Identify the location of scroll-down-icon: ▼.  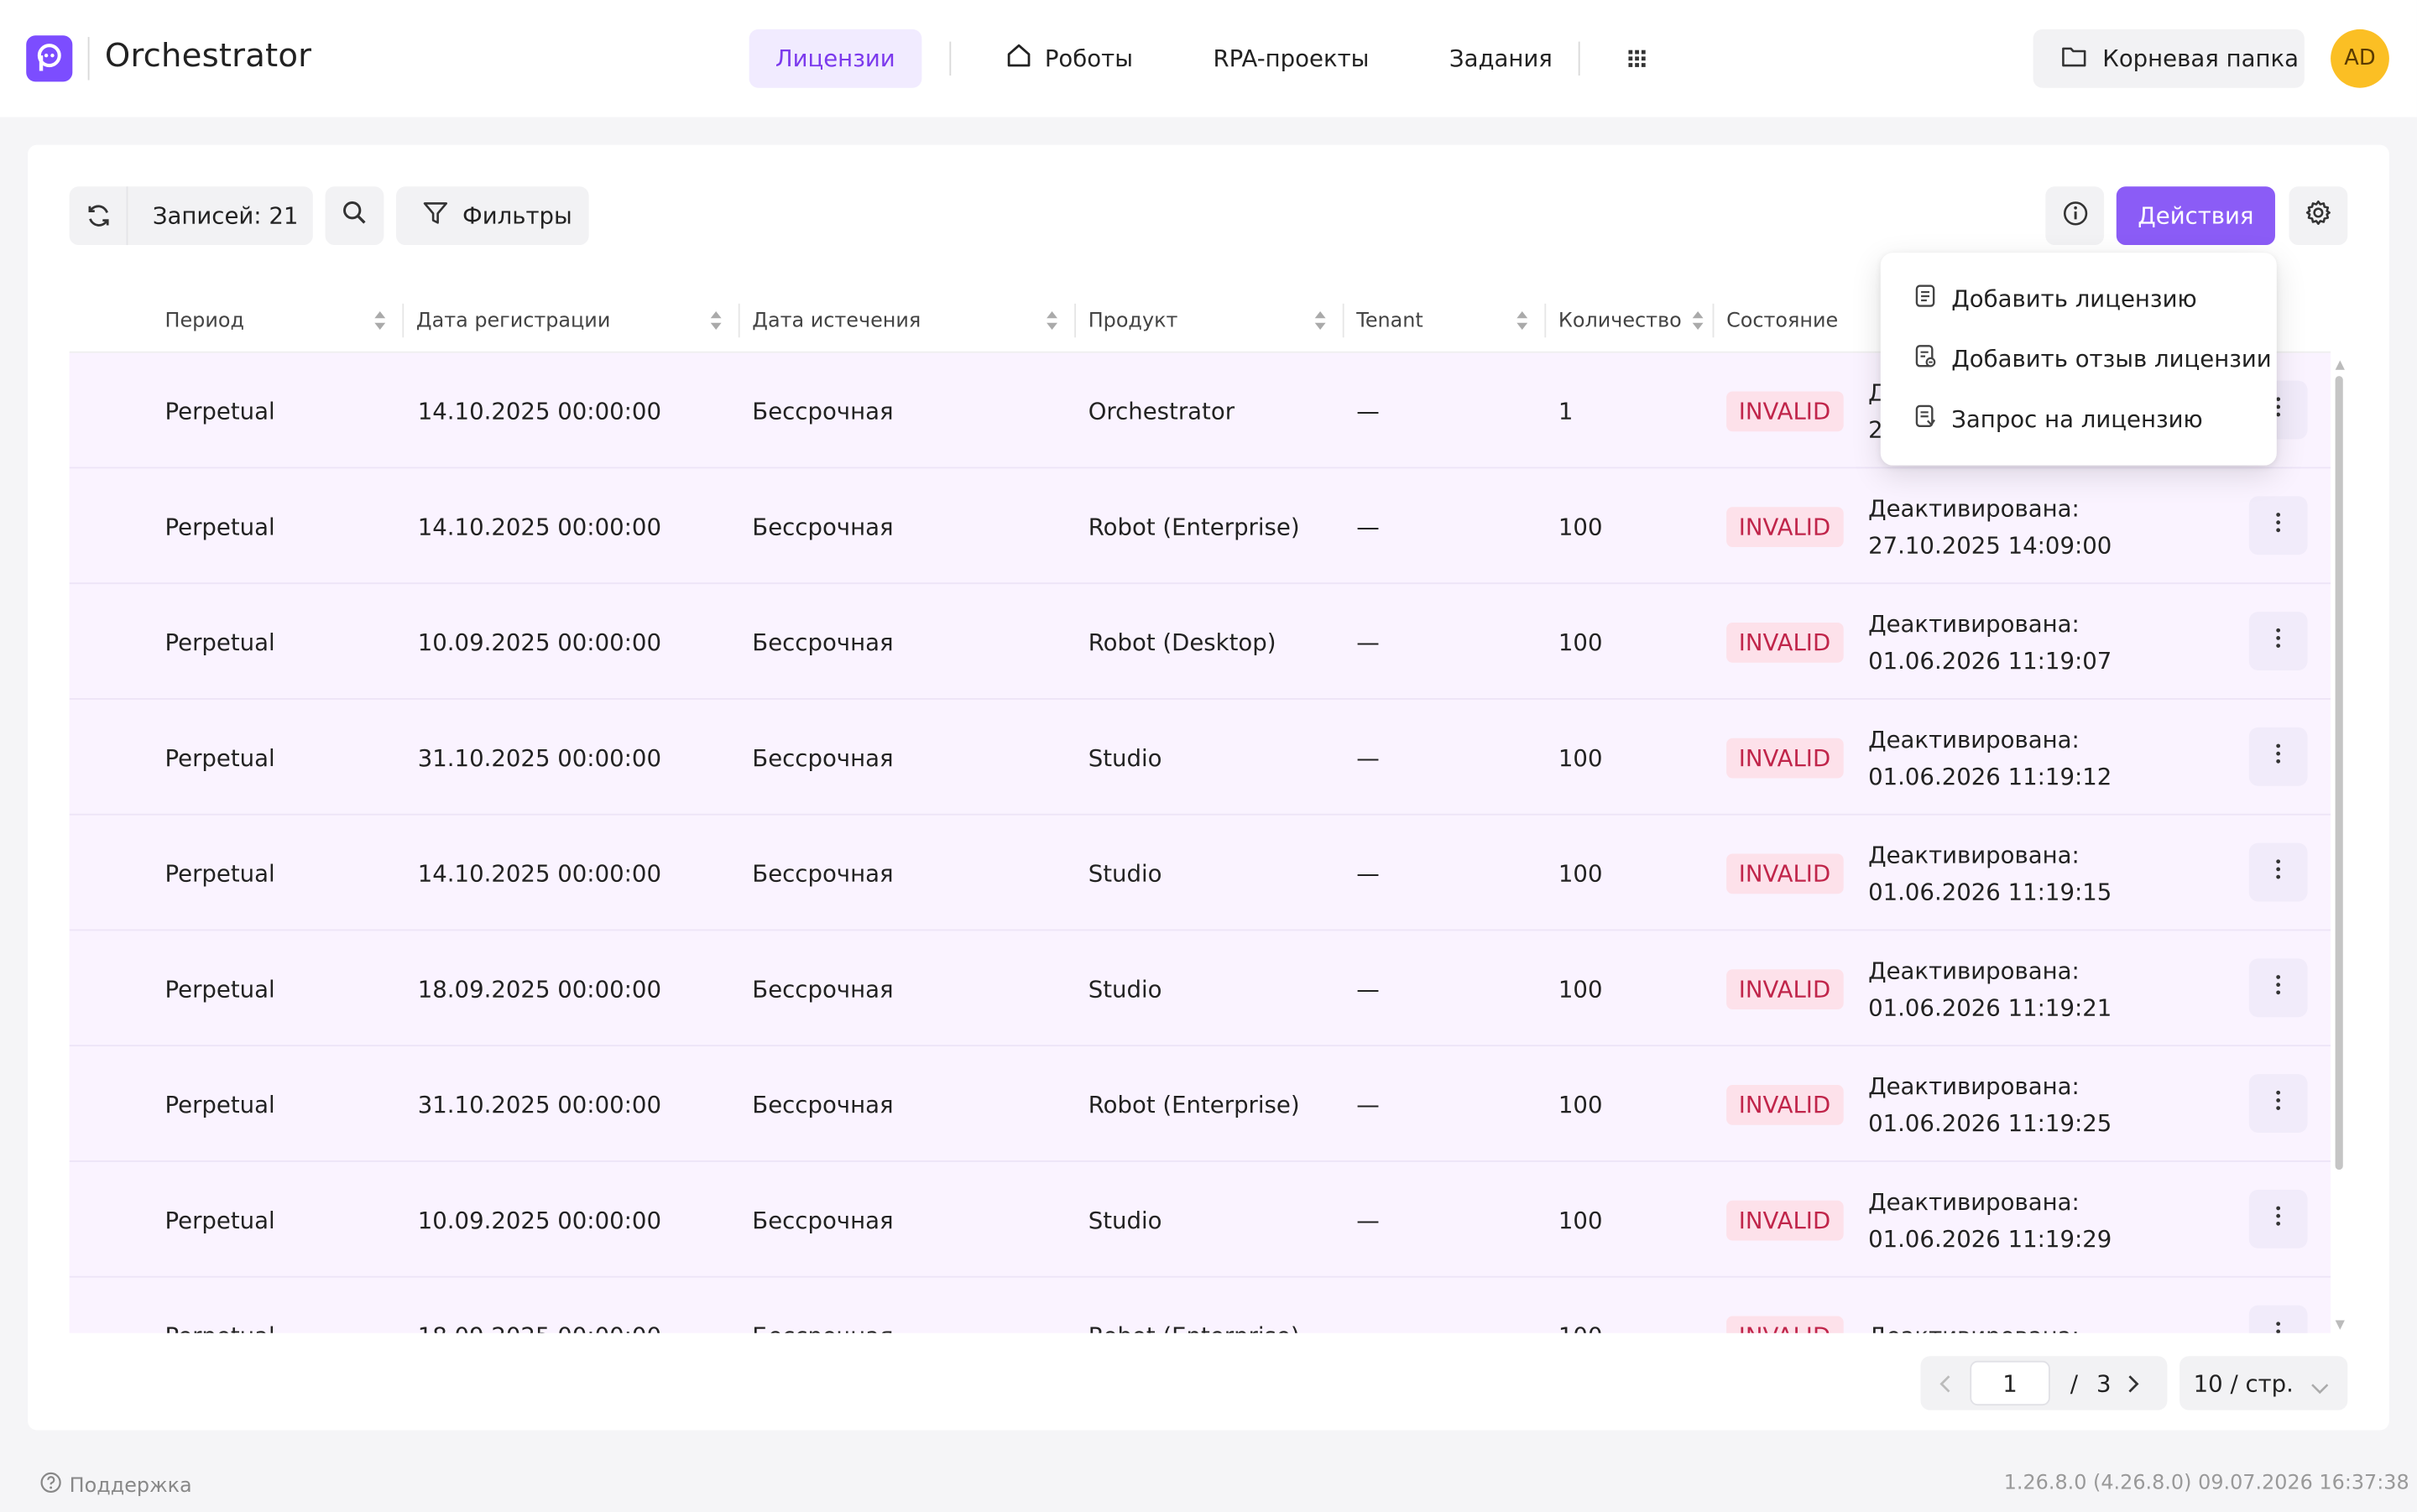
(2340, 1325).